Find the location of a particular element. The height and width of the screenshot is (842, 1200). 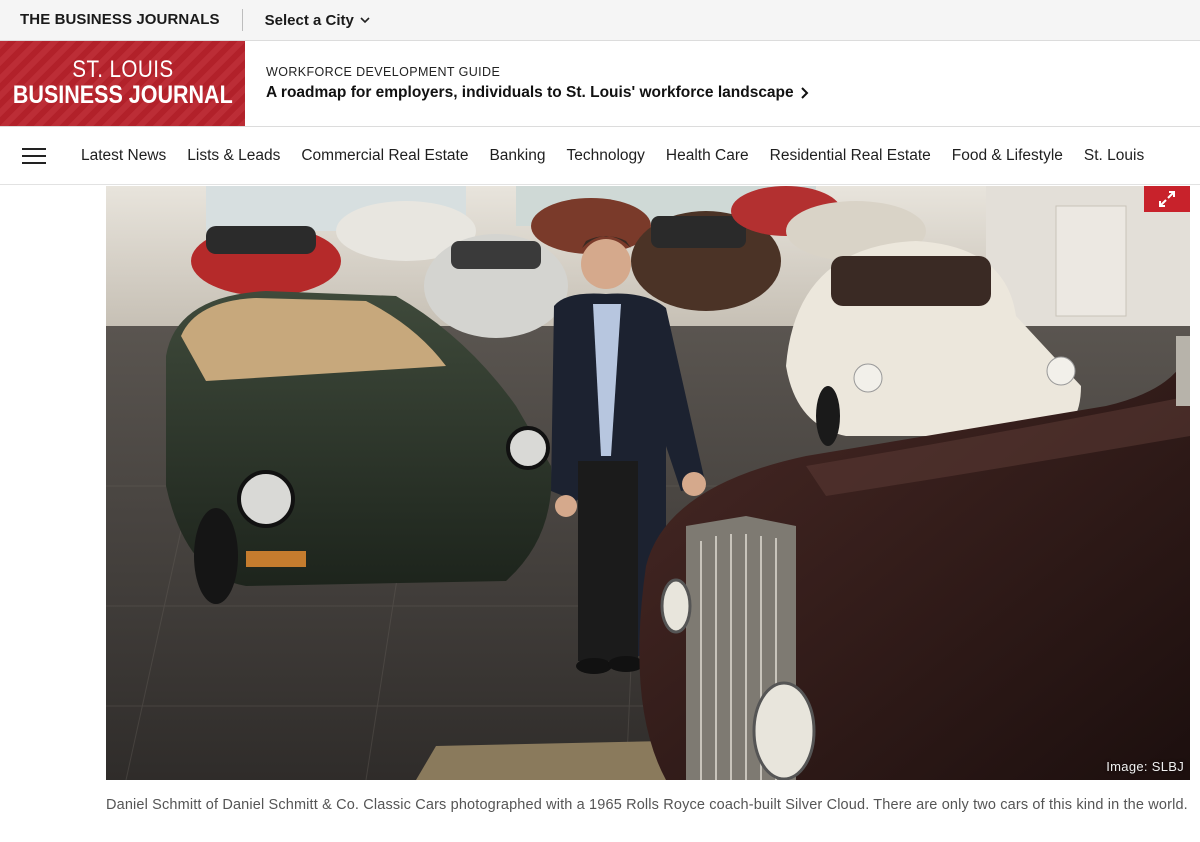

network-bar: THE BUSINESS JOURNALS Select a City is located at coordinates (600, 20).